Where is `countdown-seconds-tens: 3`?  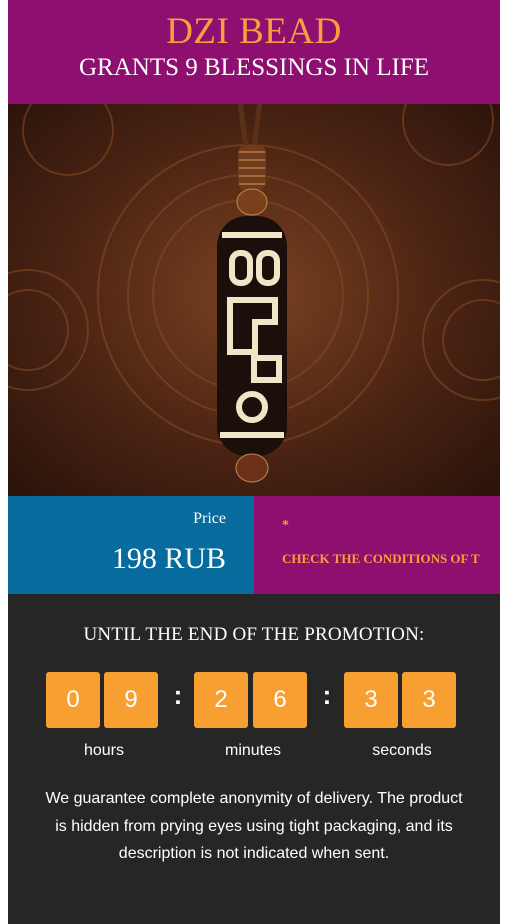
countdown-seconds-tens: 3 is located at coordinates (371, 700).